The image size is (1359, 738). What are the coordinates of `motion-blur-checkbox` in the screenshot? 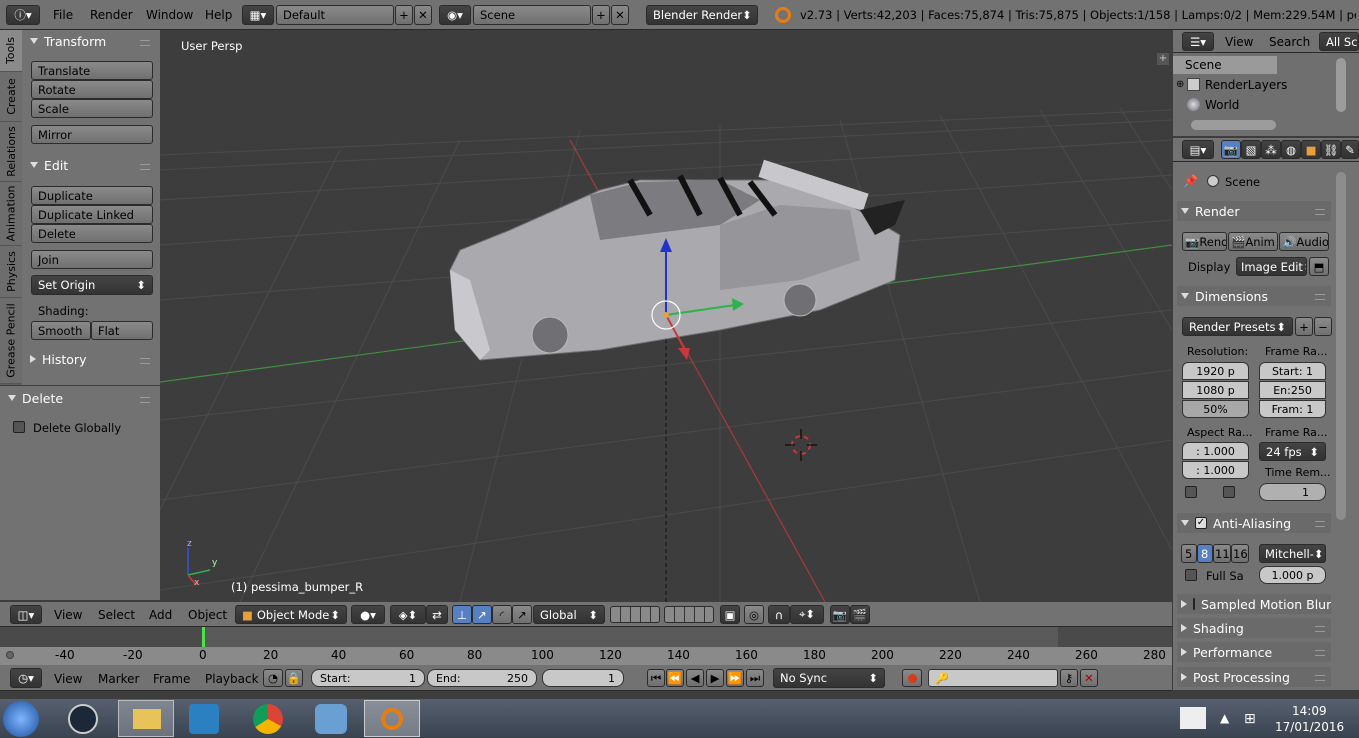 It's located at (1194, 604).